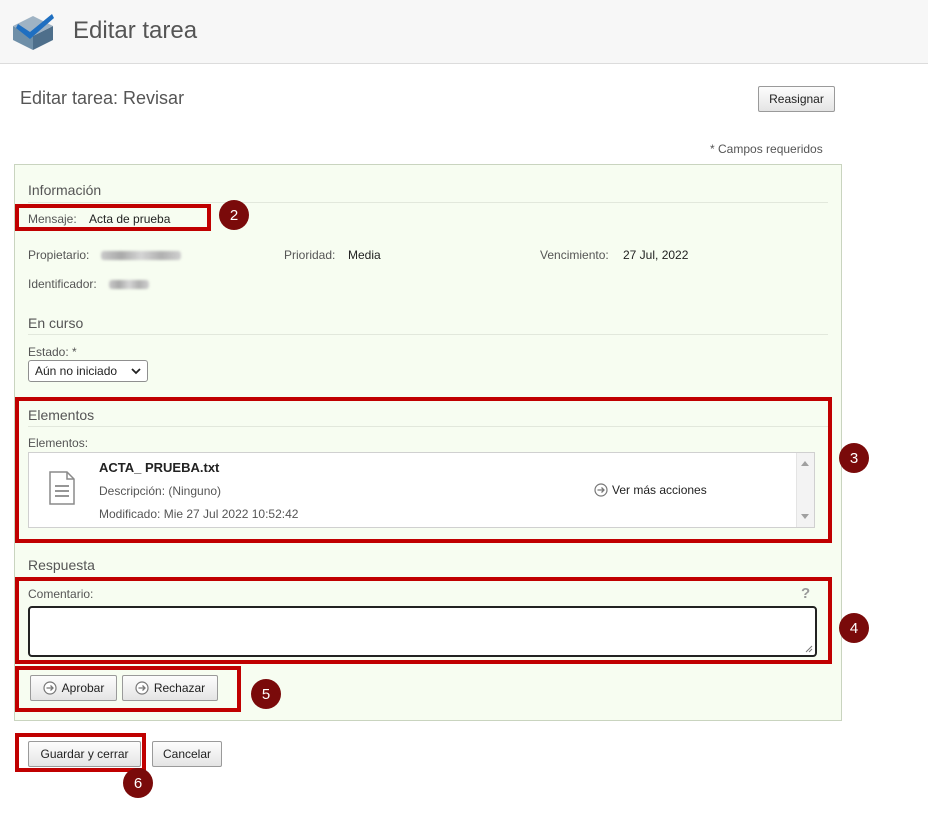  I want to click on annotation-box-message, so click(113, 217).